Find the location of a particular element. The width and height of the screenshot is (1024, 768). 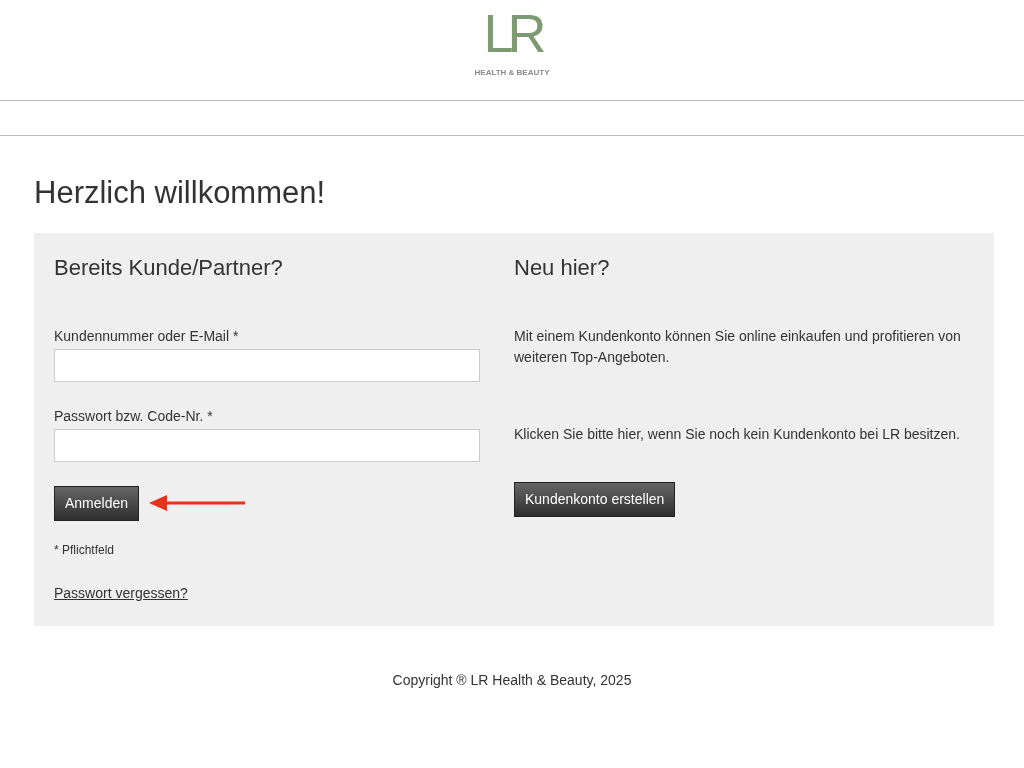

section-heading: Neu hier? is located at coordinates (562, 268).